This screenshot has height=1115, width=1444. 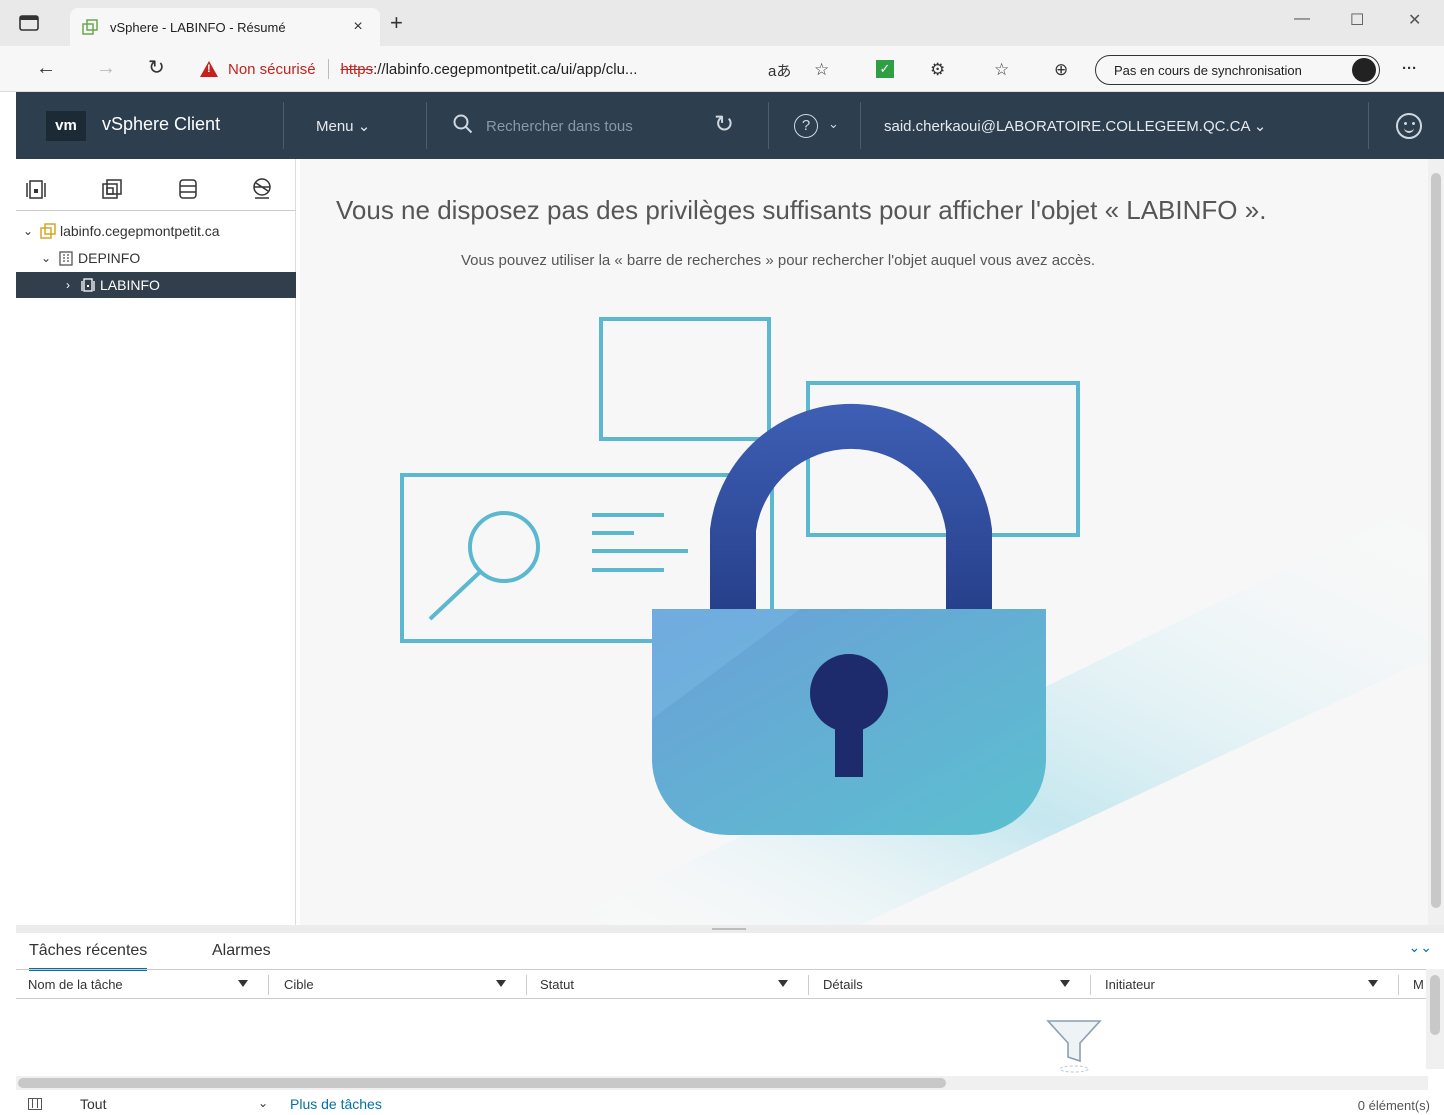 I want to click on vms-templates-icon, so click(x=112, y=189).